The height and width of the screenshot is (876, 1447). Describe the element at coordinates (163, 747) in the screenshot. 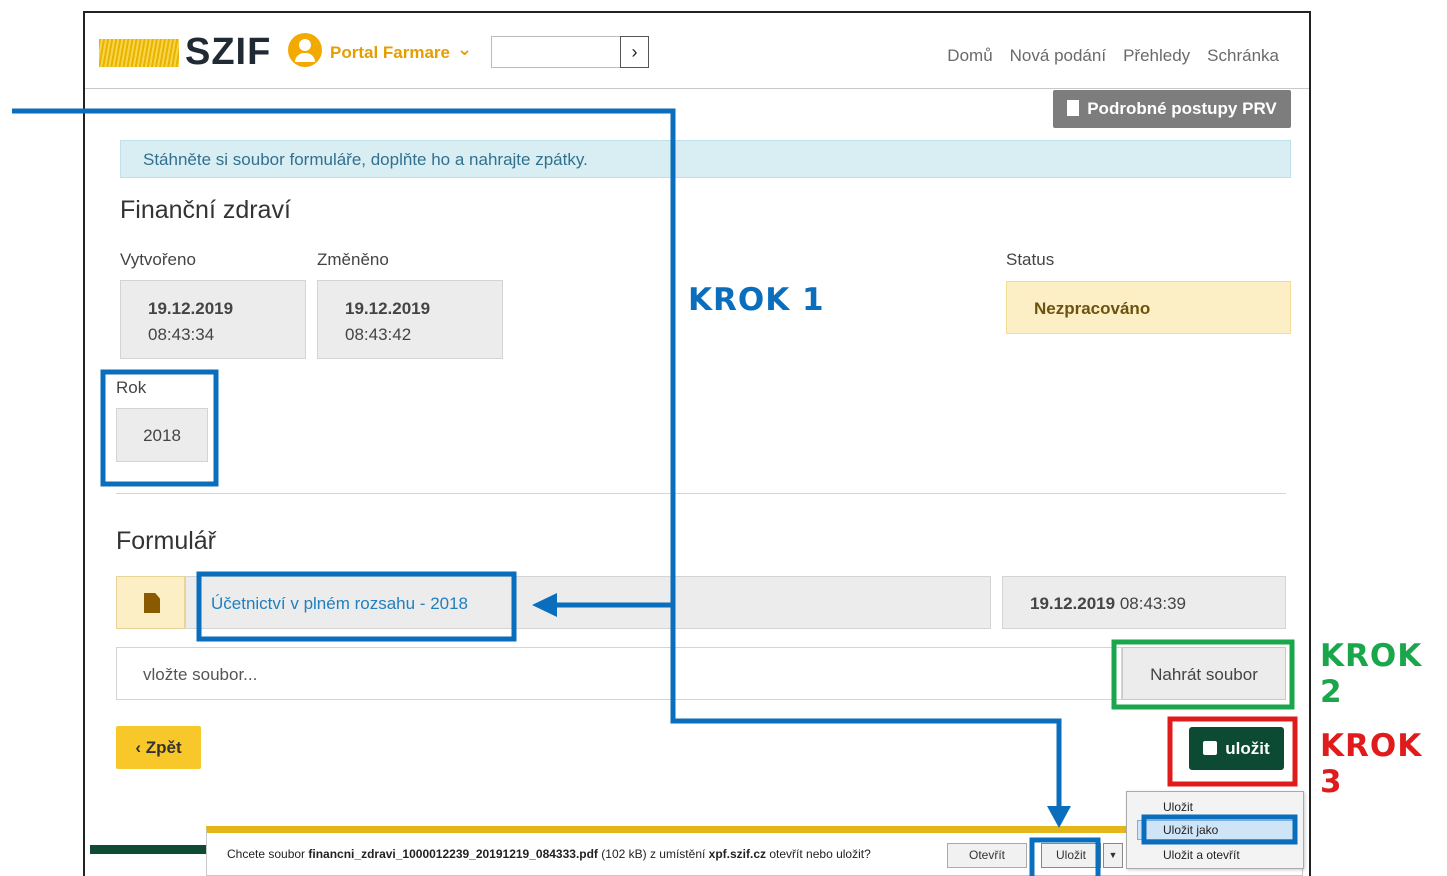

I see `back-label: Zpět` at that location.